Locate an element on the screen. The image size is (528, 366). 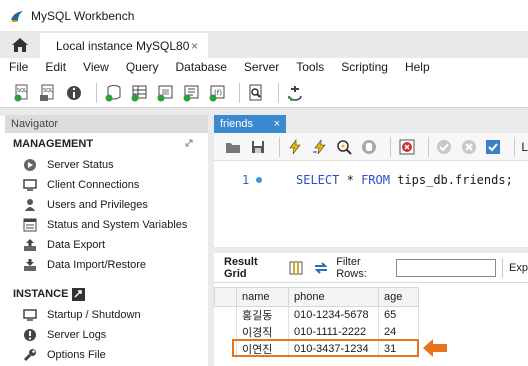
close-query-tab-icon: × is located at coordinates (277, 124).